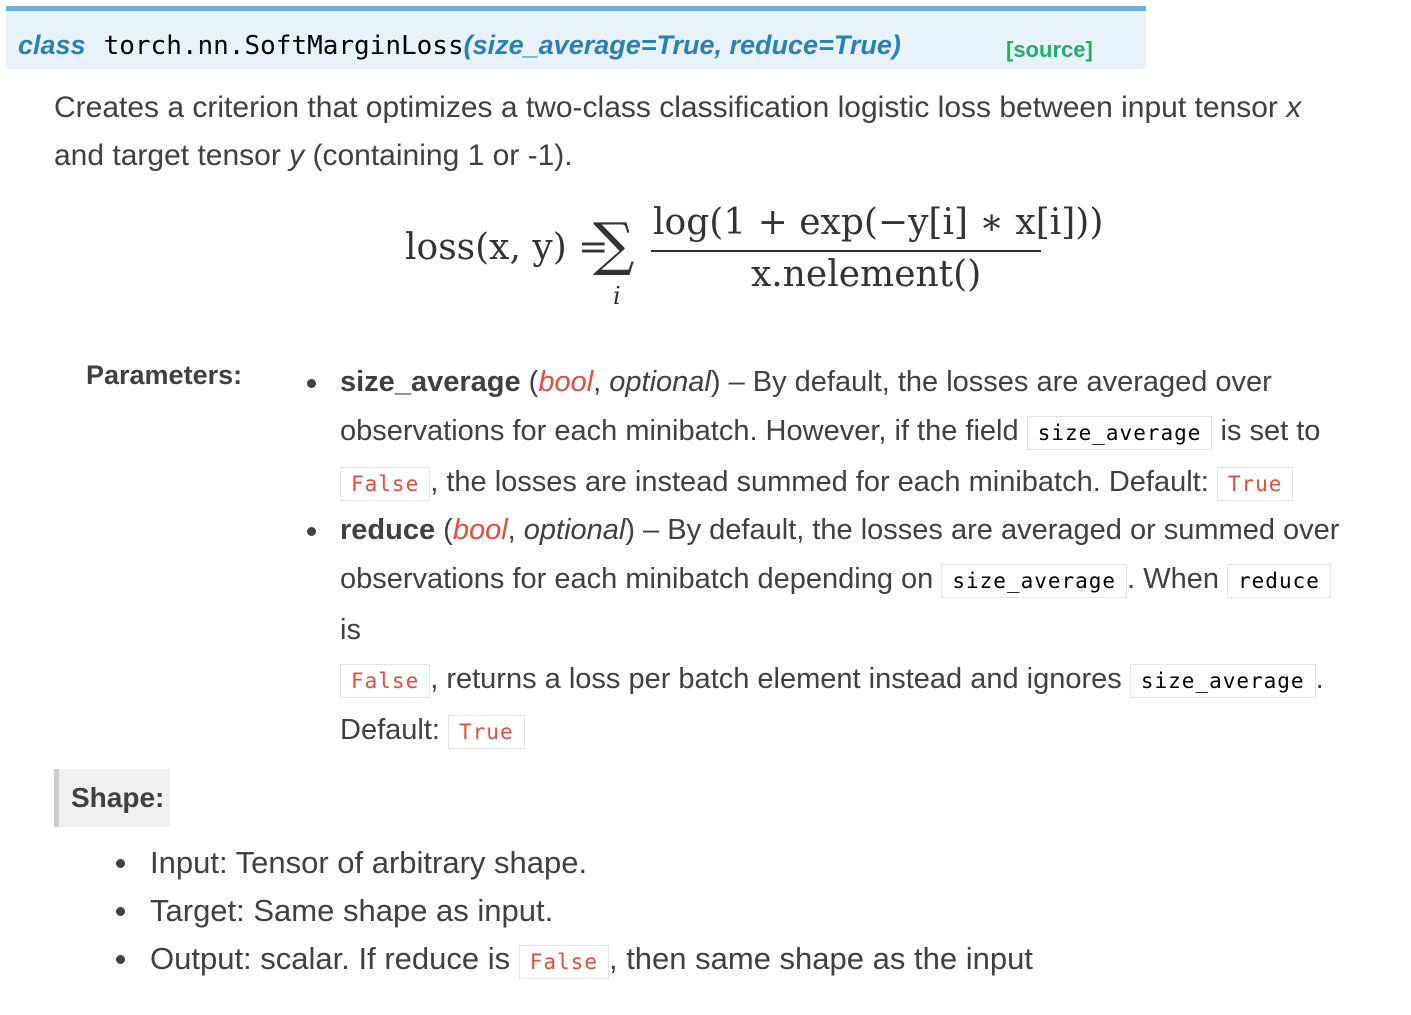  I want to click on param-desc: . When, so click(1173, 579).